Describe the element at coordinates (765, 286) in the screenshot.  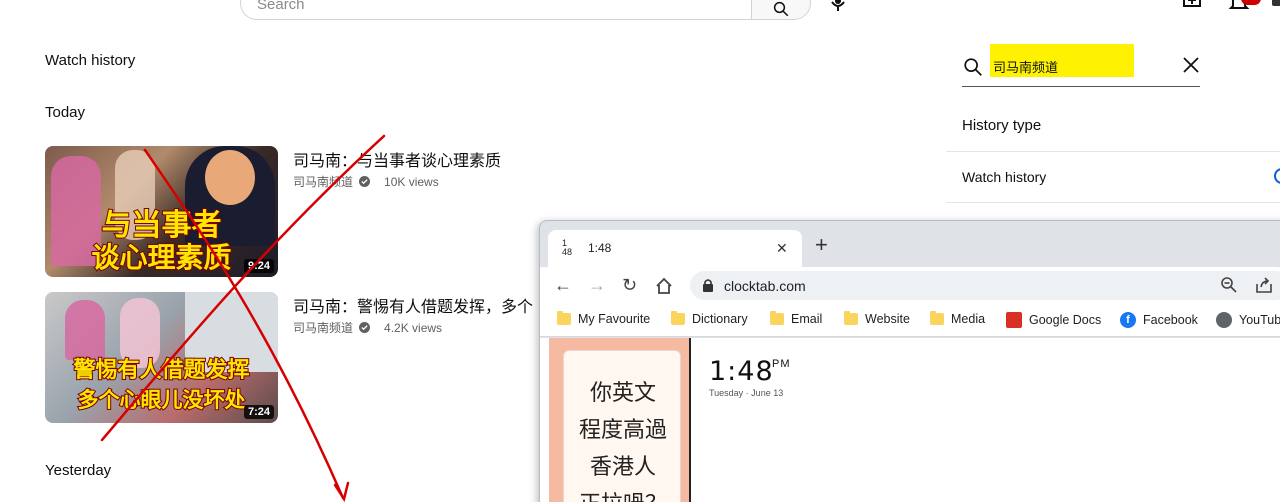
I see `url-text: clocktab.com` at that location.